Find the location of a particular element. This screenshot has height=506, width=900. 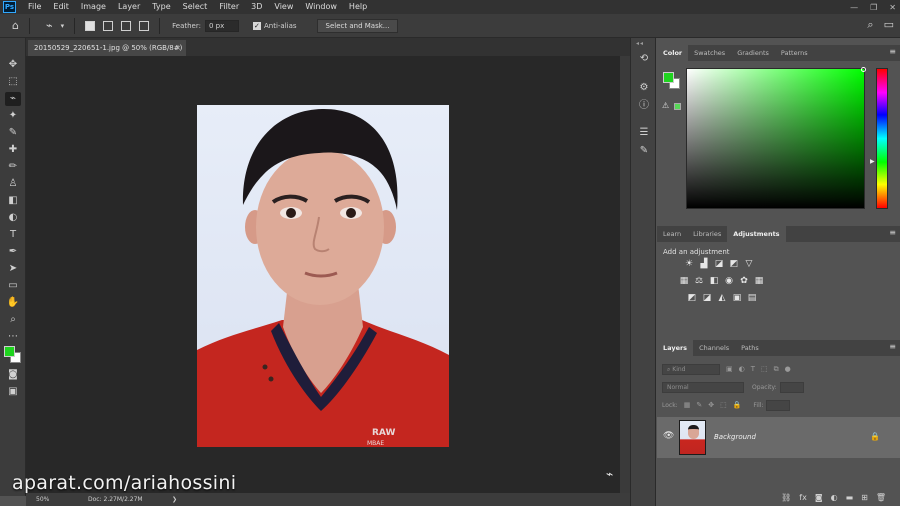

filter-type-icon: T is located at coordinates (753, 369).